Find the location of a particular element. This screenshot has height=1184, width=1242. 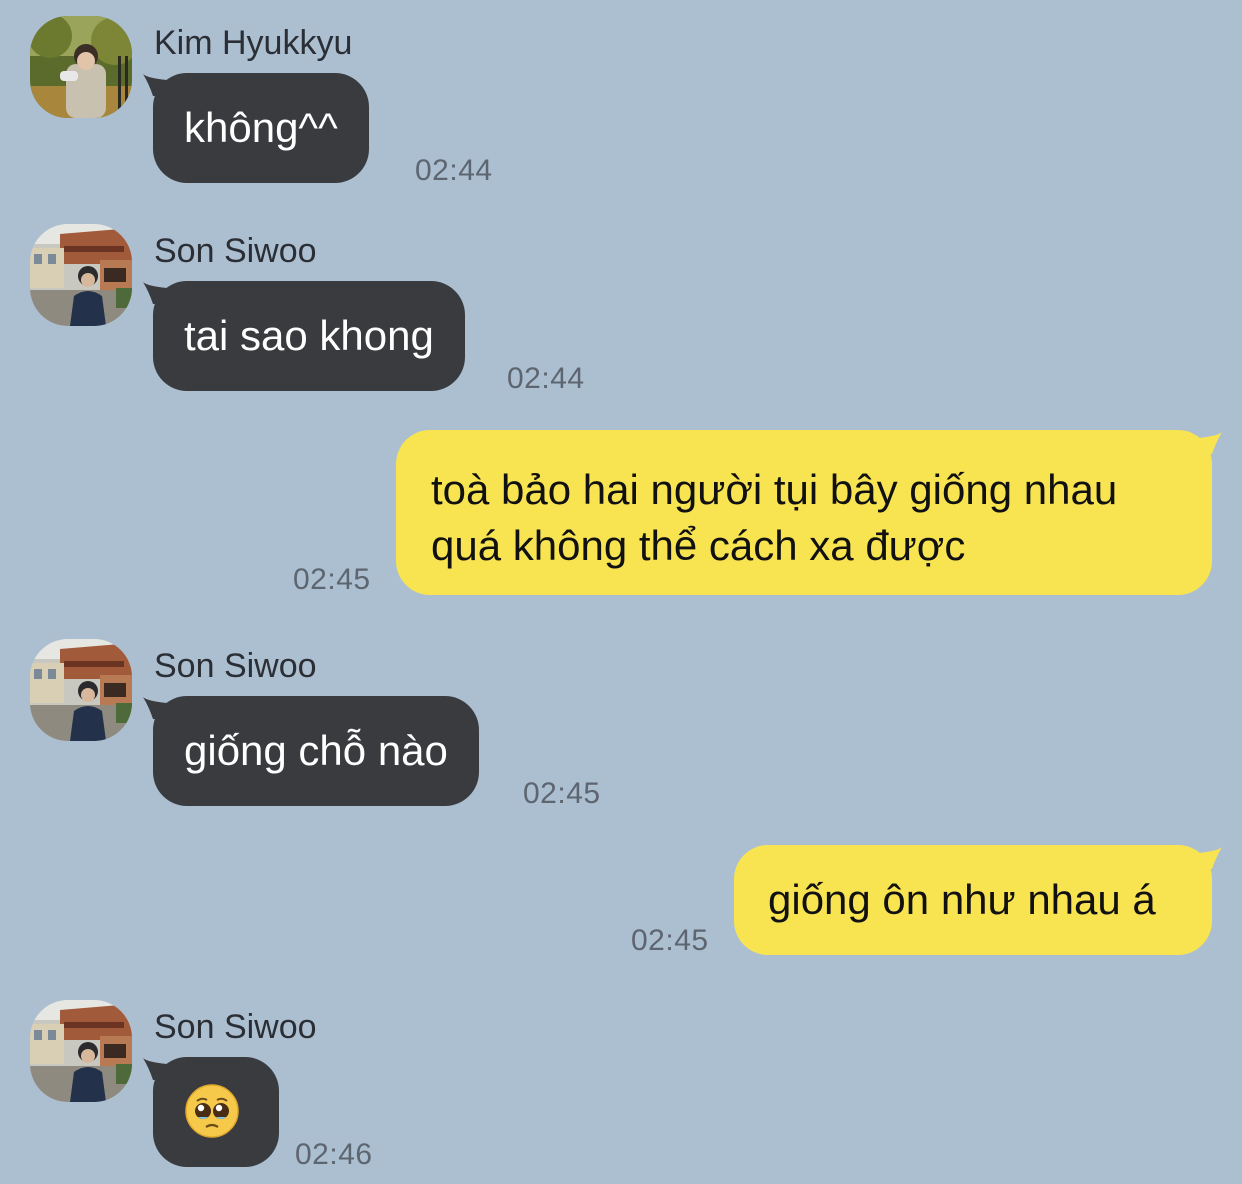

message-text: tai sao khong is located at coordinates (309, 335).